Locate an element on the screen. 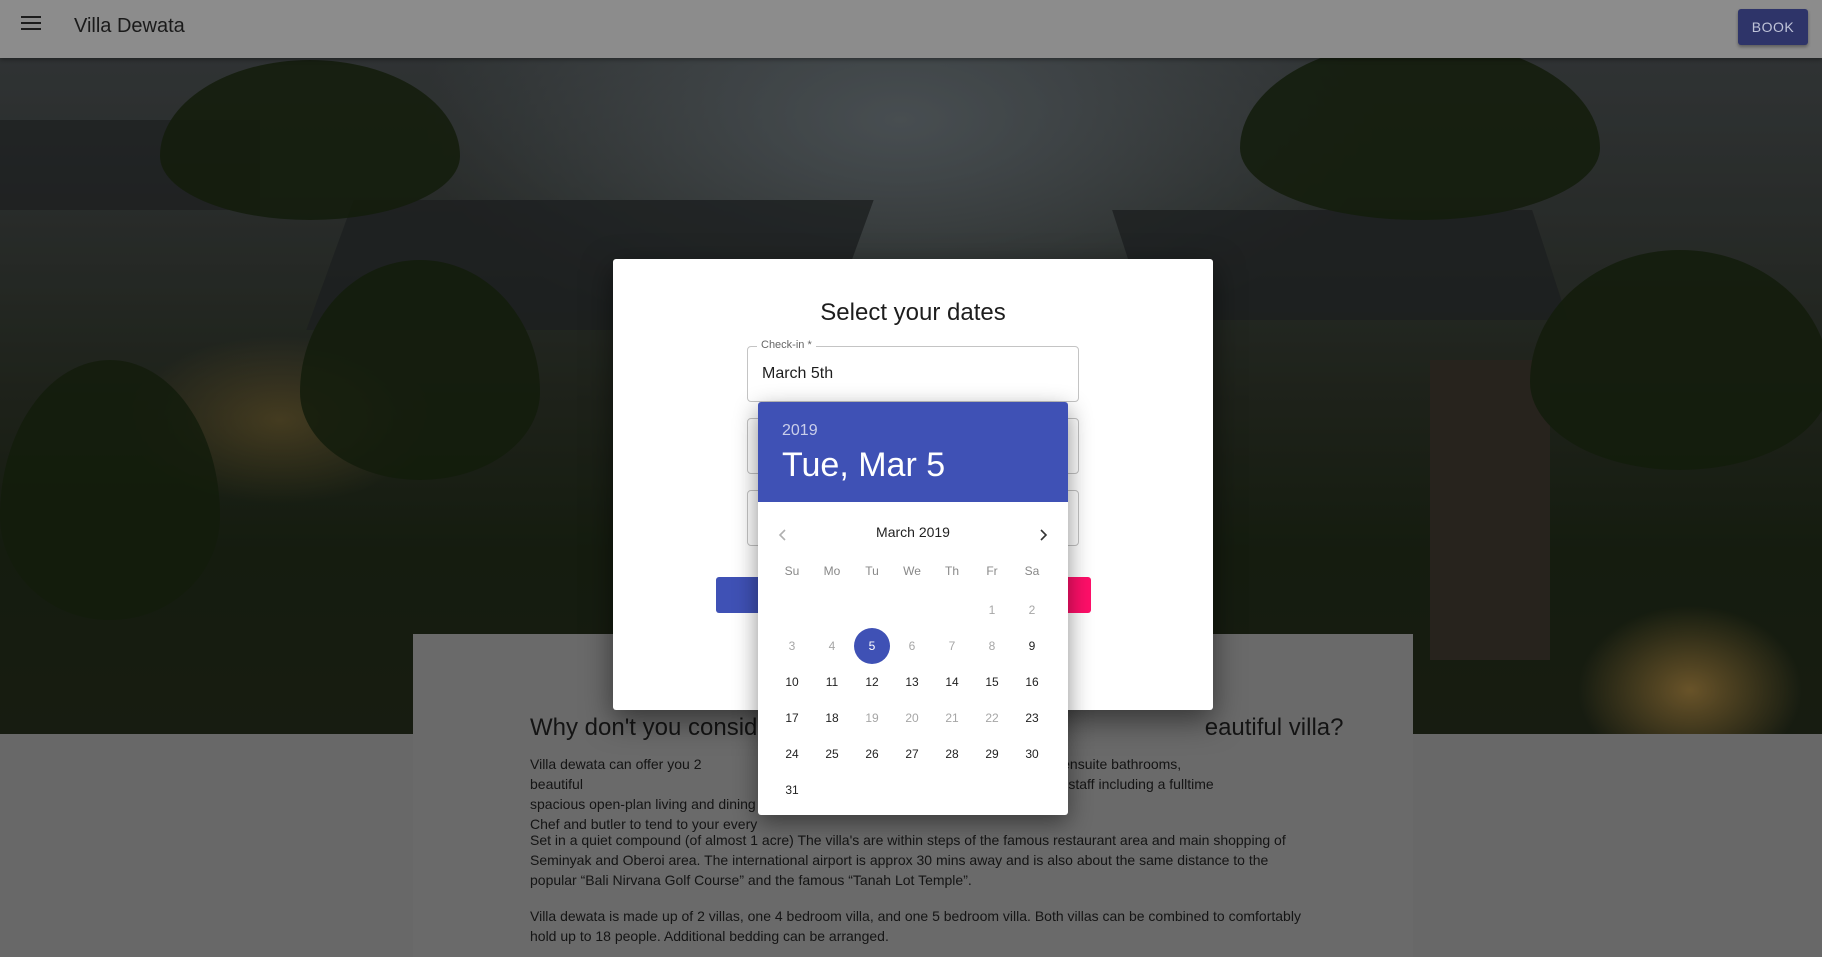  app-bar: Villa Dewata BOOK is located at coordinates (911, 29).